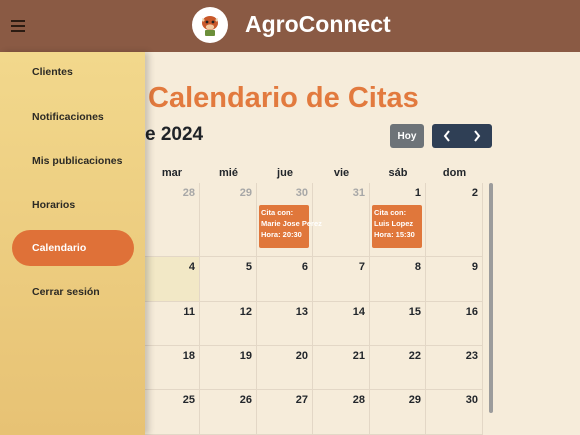  What do you see at coordinates (172, 173) in the screenshot?
I see `weekday-header: mar` at bounding box center [172, 173].